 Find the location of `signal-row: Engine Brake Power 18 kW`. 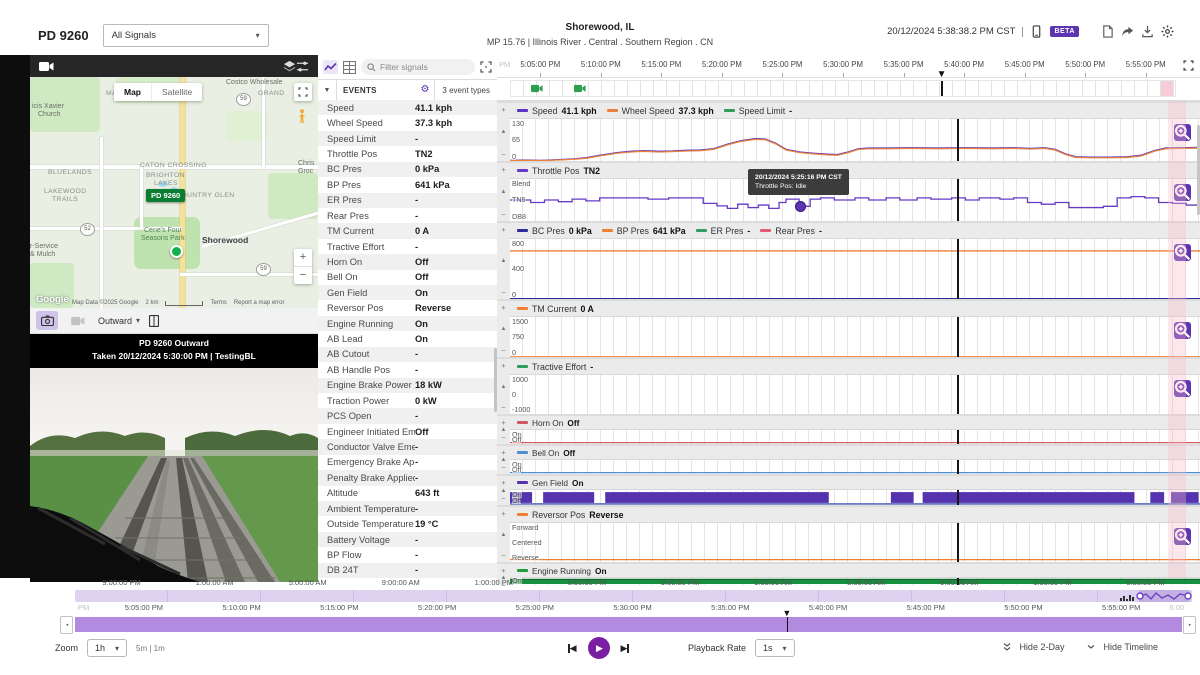

signal-row: Engine Brake Power 18 kW is located at coordinates (407, 385).